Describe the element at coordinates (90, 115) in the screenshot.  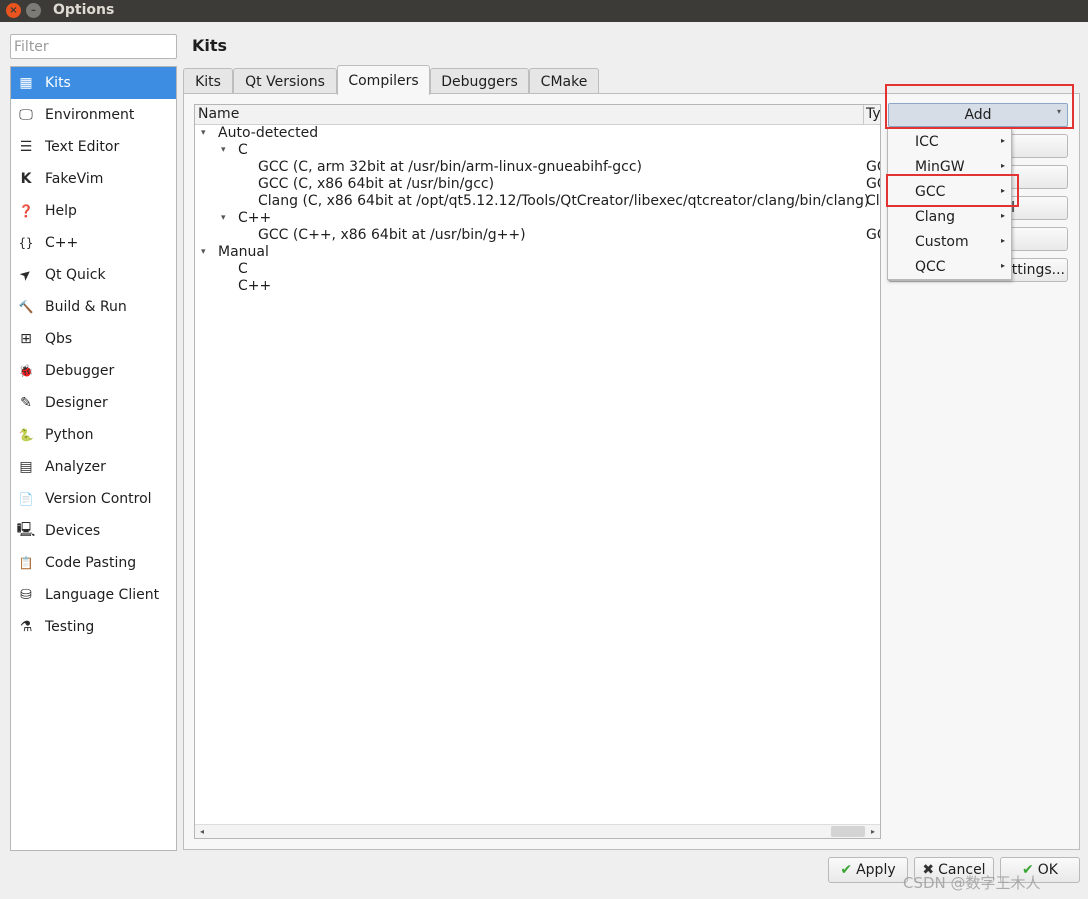
I see `sidebar-item-label: Environment` at that location.